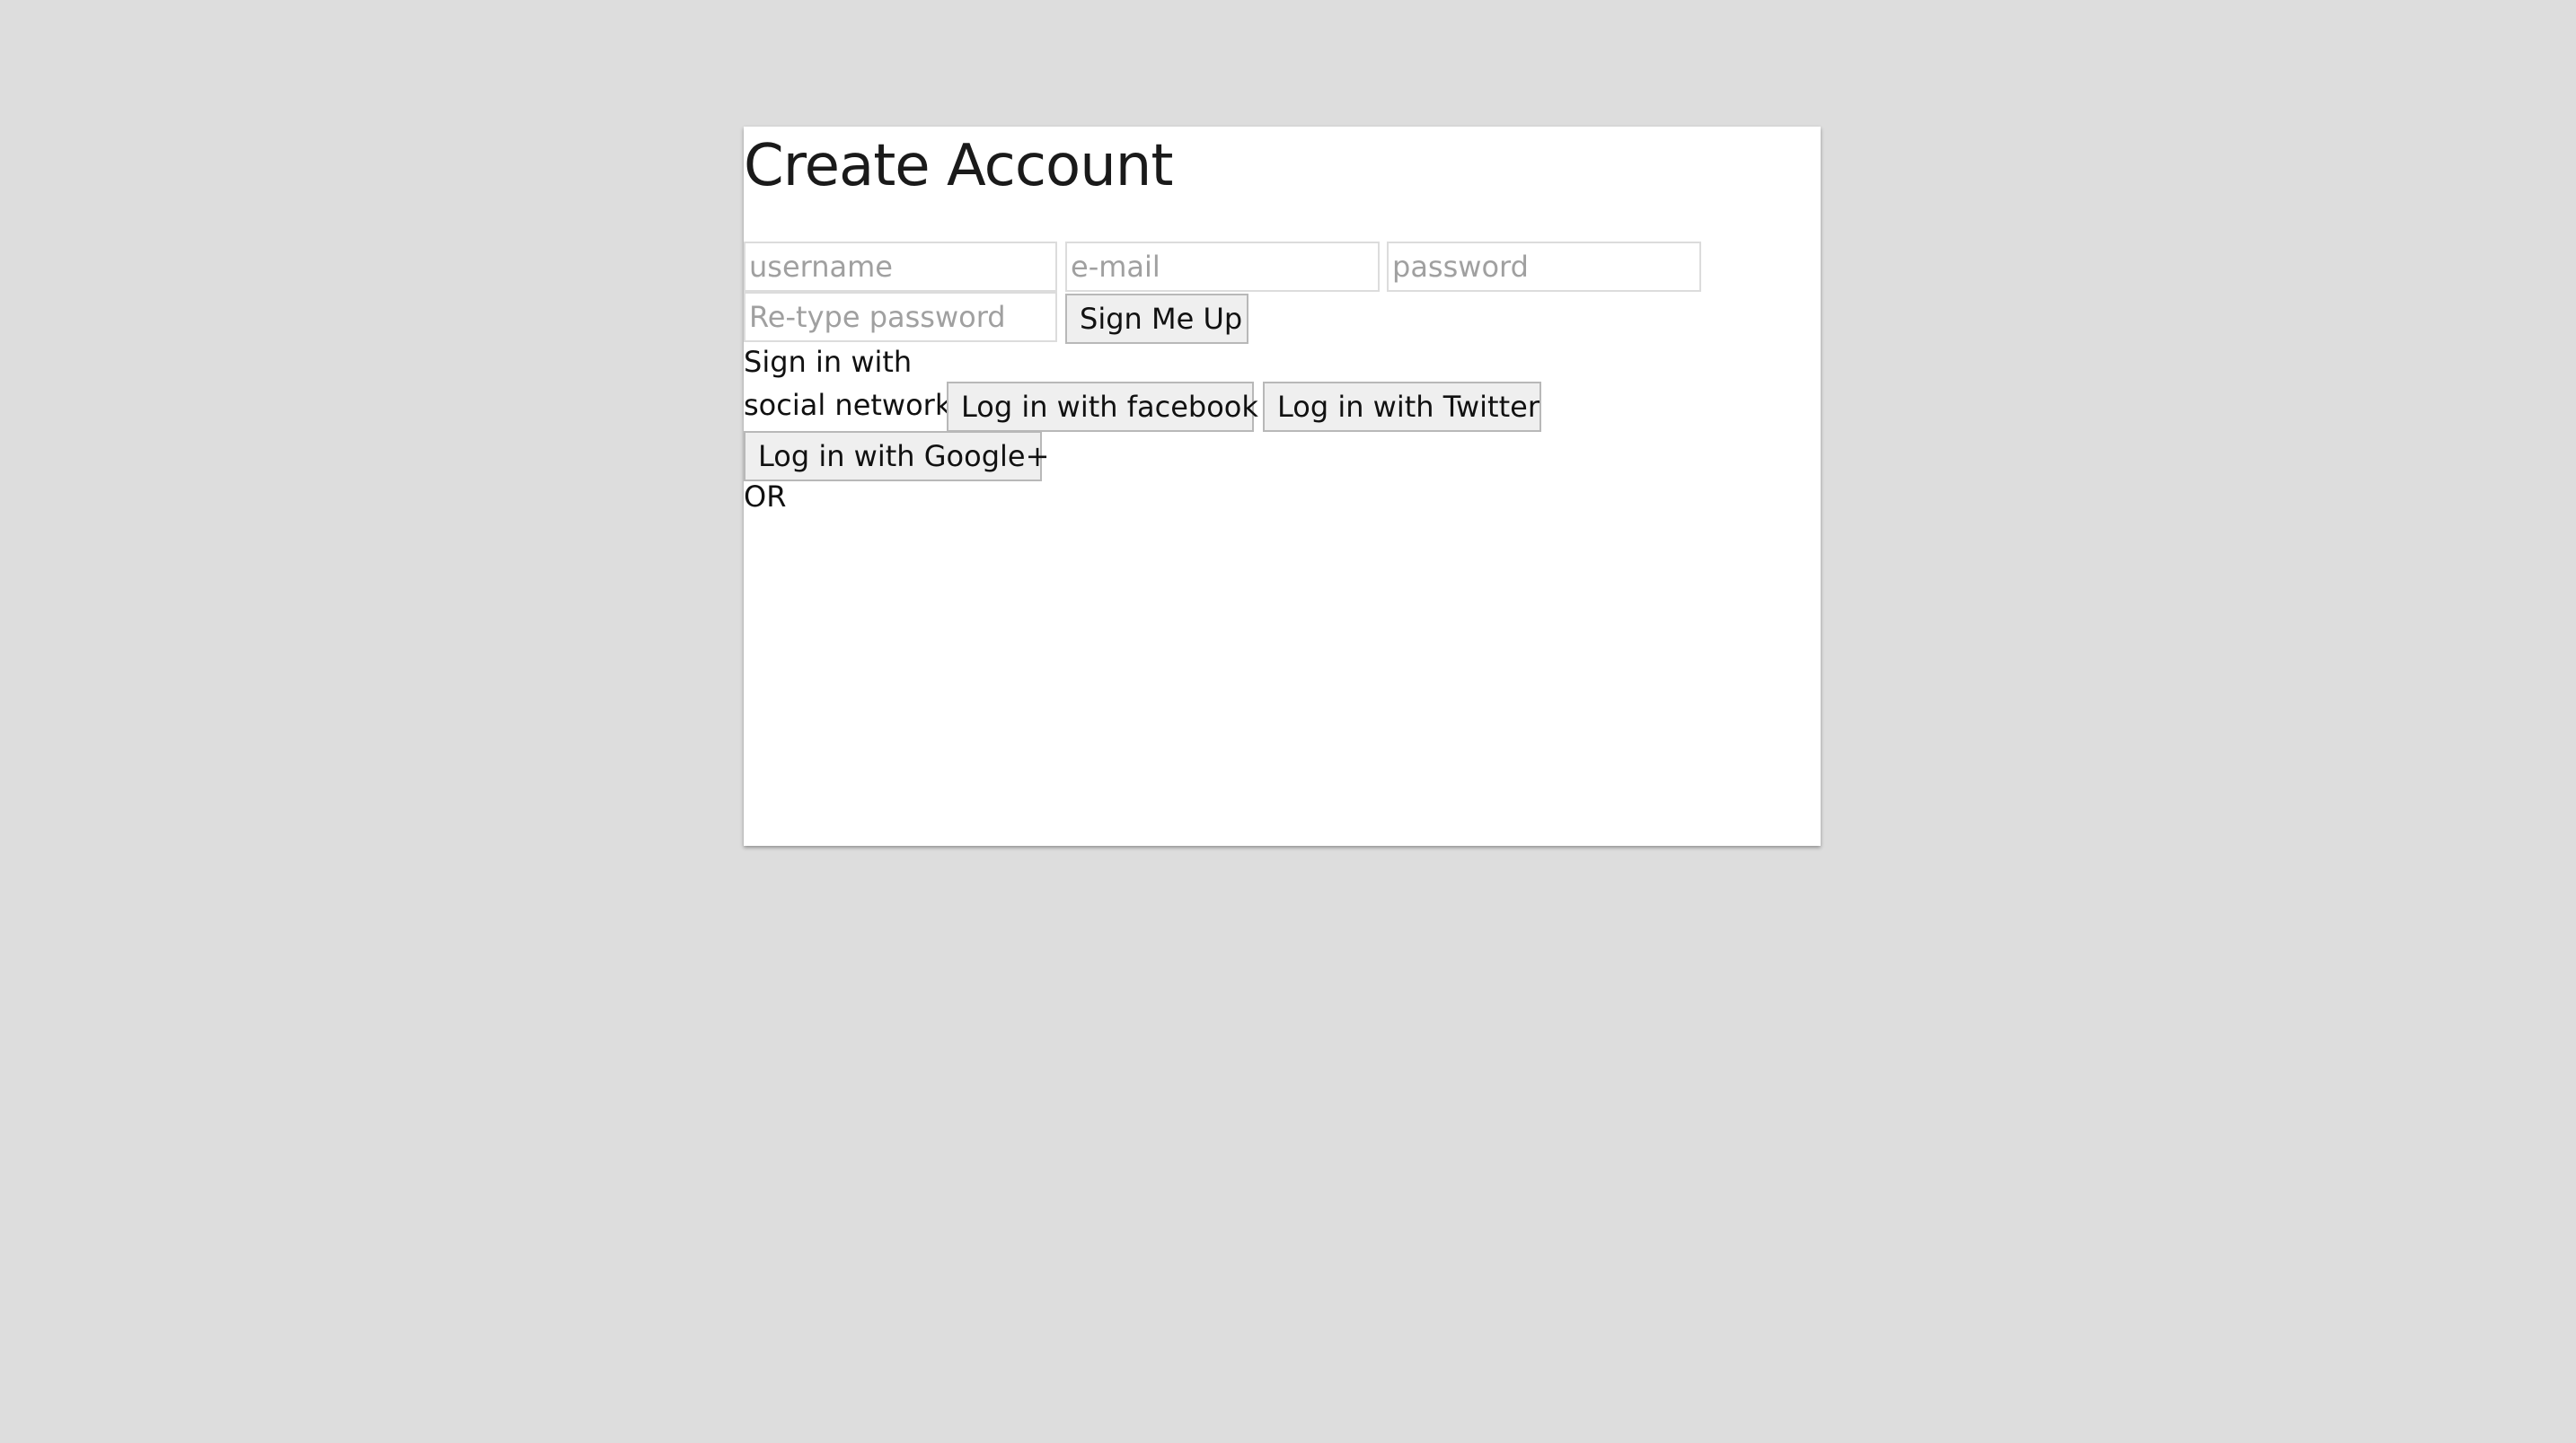 This screenshot has width=2576, height=1443. Describe the element at coordinates (1402, 407) in the screenshot. I see `twitter-login-button: Log in with Twitter` at that location.